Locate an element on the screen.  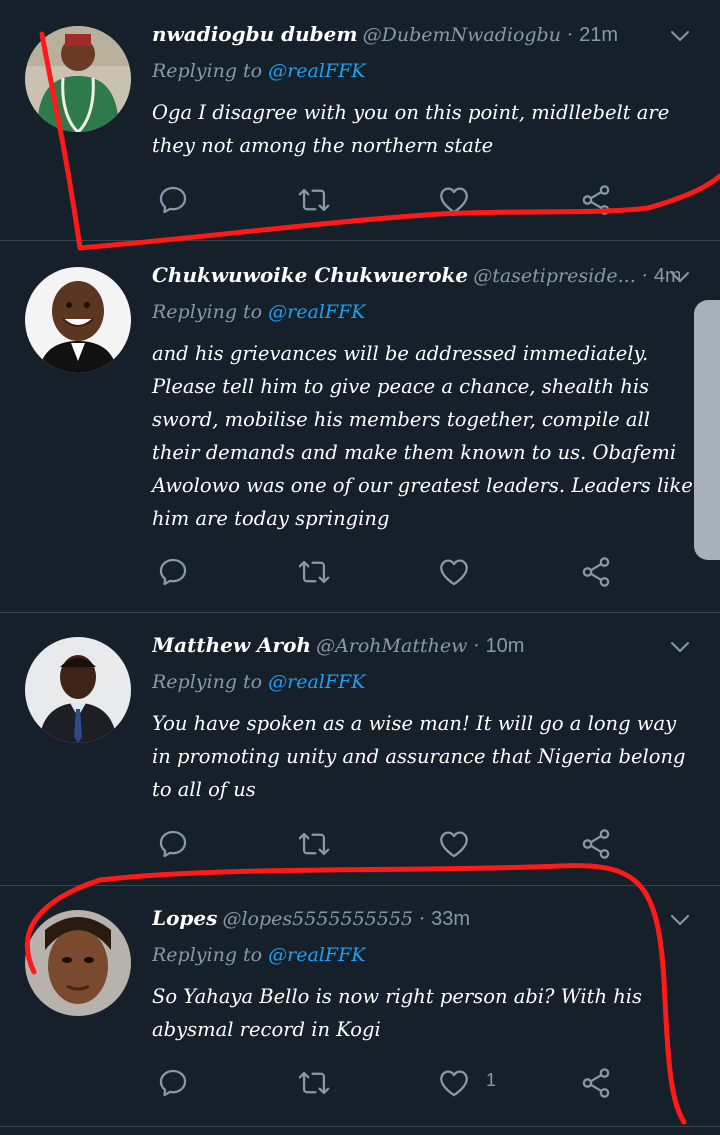
scrollbar is located at coordinates (707, 430).